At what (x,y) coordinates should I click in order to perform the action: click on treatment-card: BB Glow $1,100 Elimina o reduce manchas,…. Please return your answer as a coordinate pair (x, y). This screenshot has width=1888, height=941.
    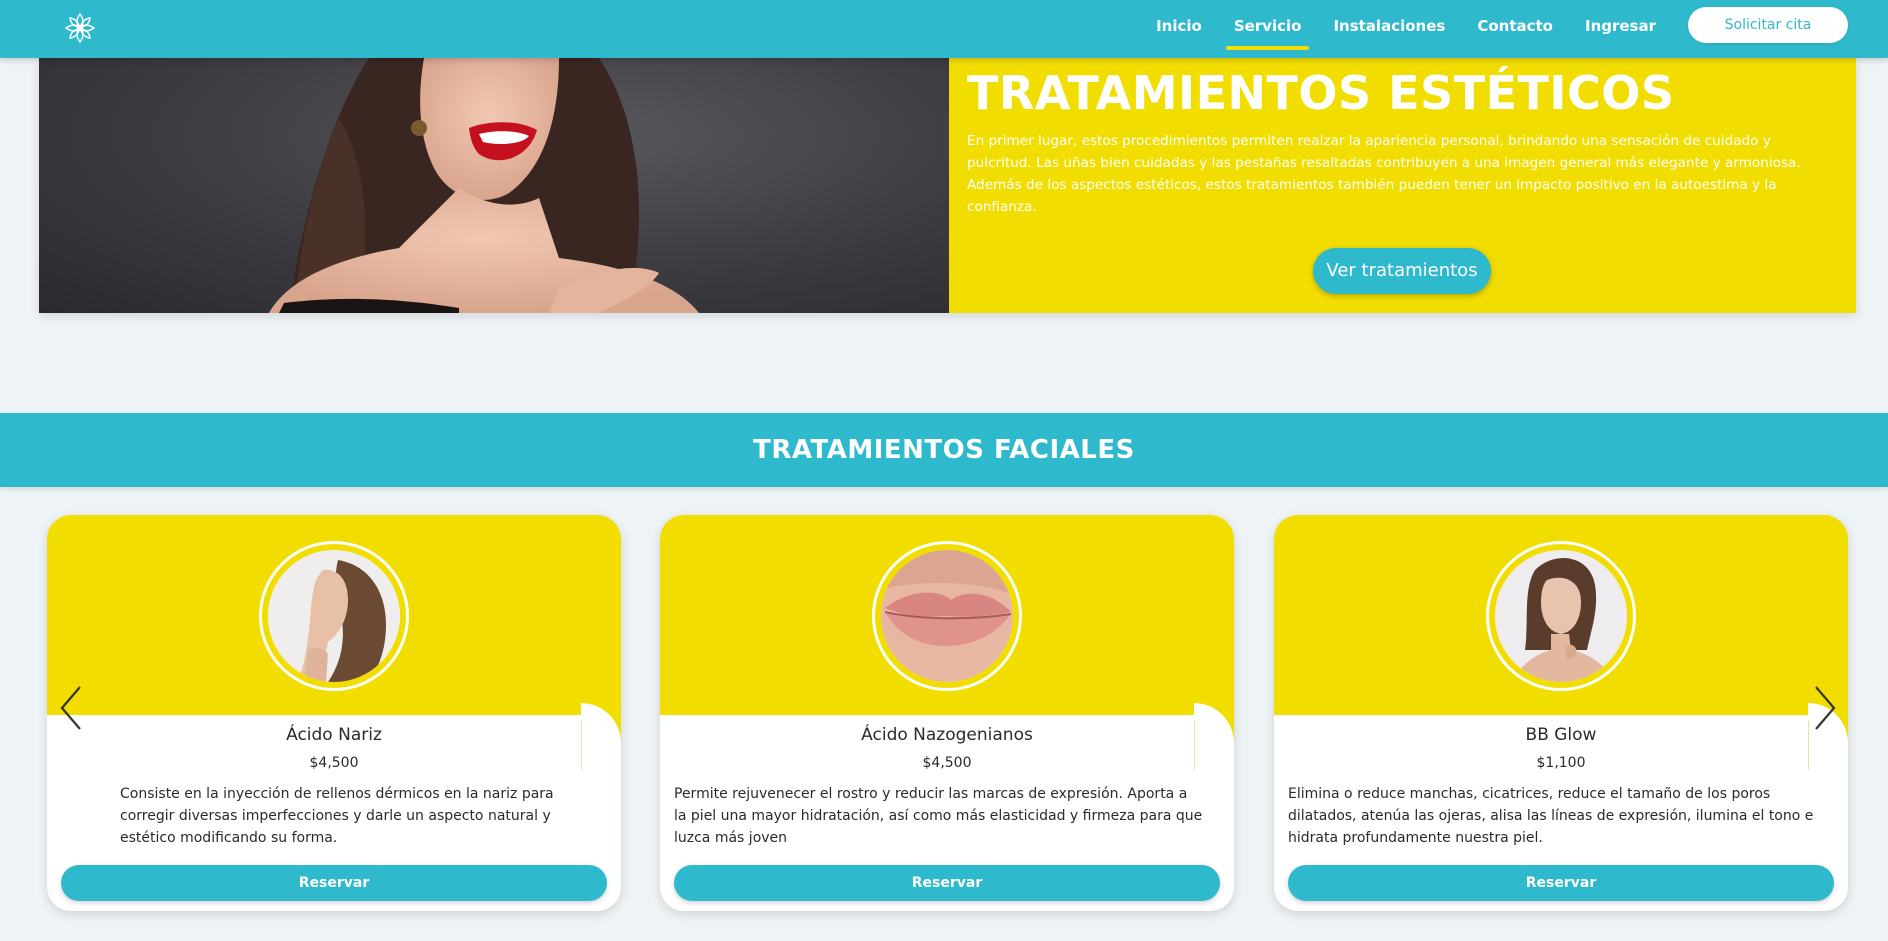
    Looking at the image, I should click on (1561, 713).